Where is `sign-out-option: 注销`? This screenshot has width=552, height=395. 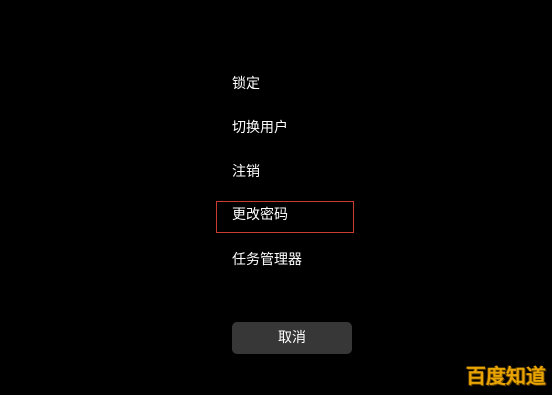
sign-out-option: 注销 is located at coordinates (246, 172).